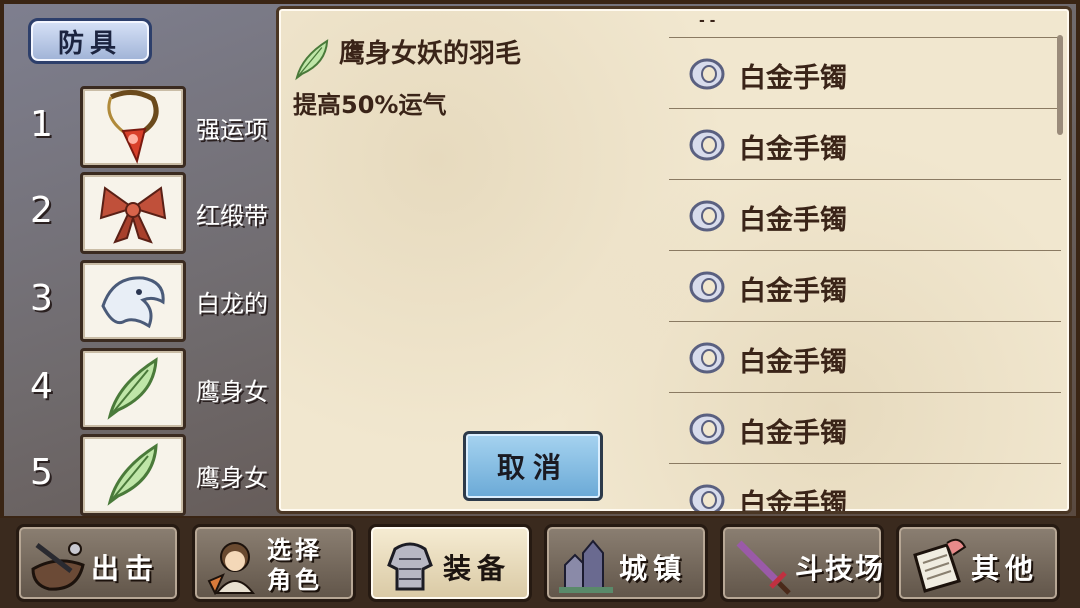 Image resolution: width=1080 pixels, height=608 pixels. What do you see at coordinates (133, 213) in the screenshot?
I see `ribbon-icon` at bounding box center [133, 213].